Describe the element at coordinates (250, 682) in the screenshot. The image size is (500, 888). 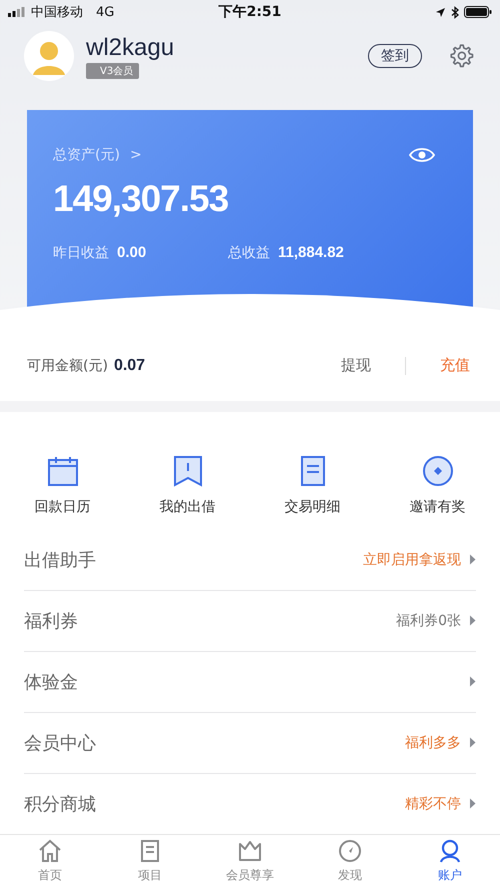
I see `menu-row: 体验金` at that location.